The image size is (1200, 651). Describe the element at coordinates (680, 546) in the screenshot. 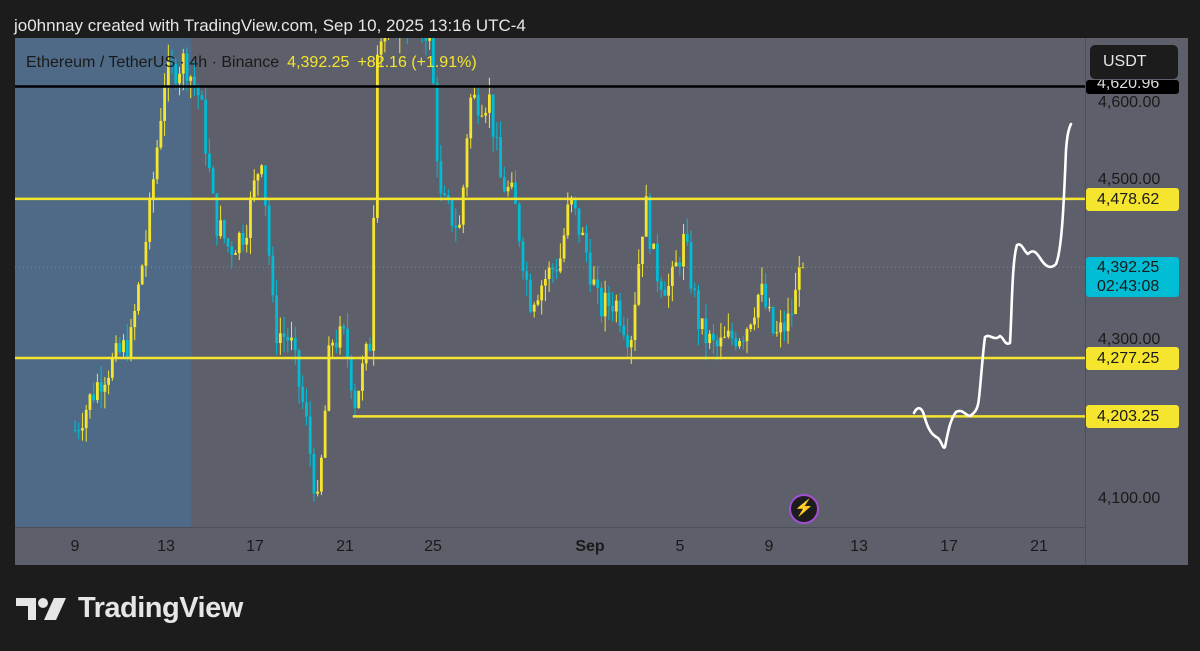

I see `time-label: 5` at that location.